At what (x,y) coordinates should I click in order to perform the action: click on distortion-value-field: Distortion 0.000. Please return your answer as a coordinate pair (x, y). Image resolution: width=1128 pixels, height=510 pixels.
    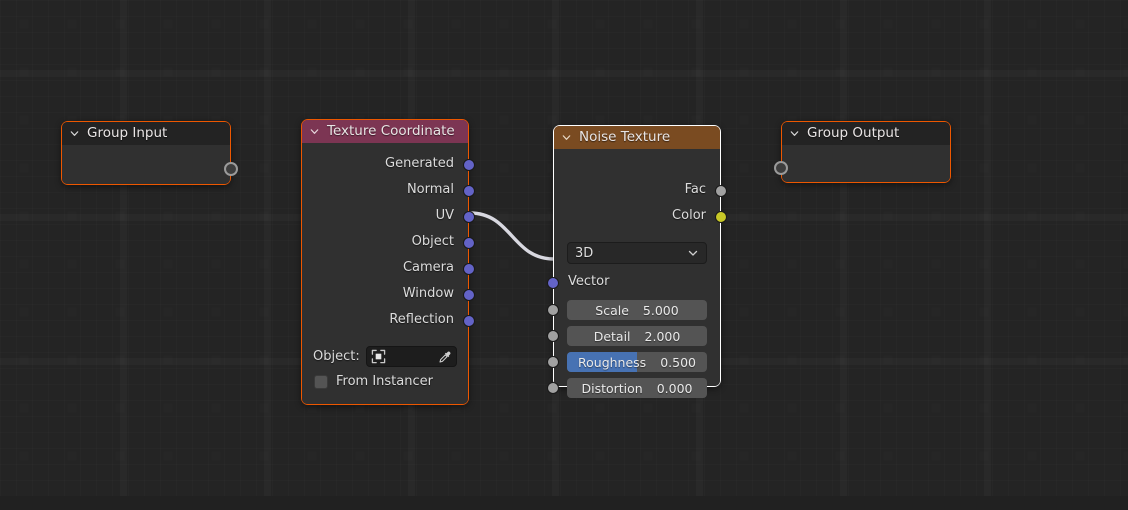
    Looking at the image, I should click on (637, 388).